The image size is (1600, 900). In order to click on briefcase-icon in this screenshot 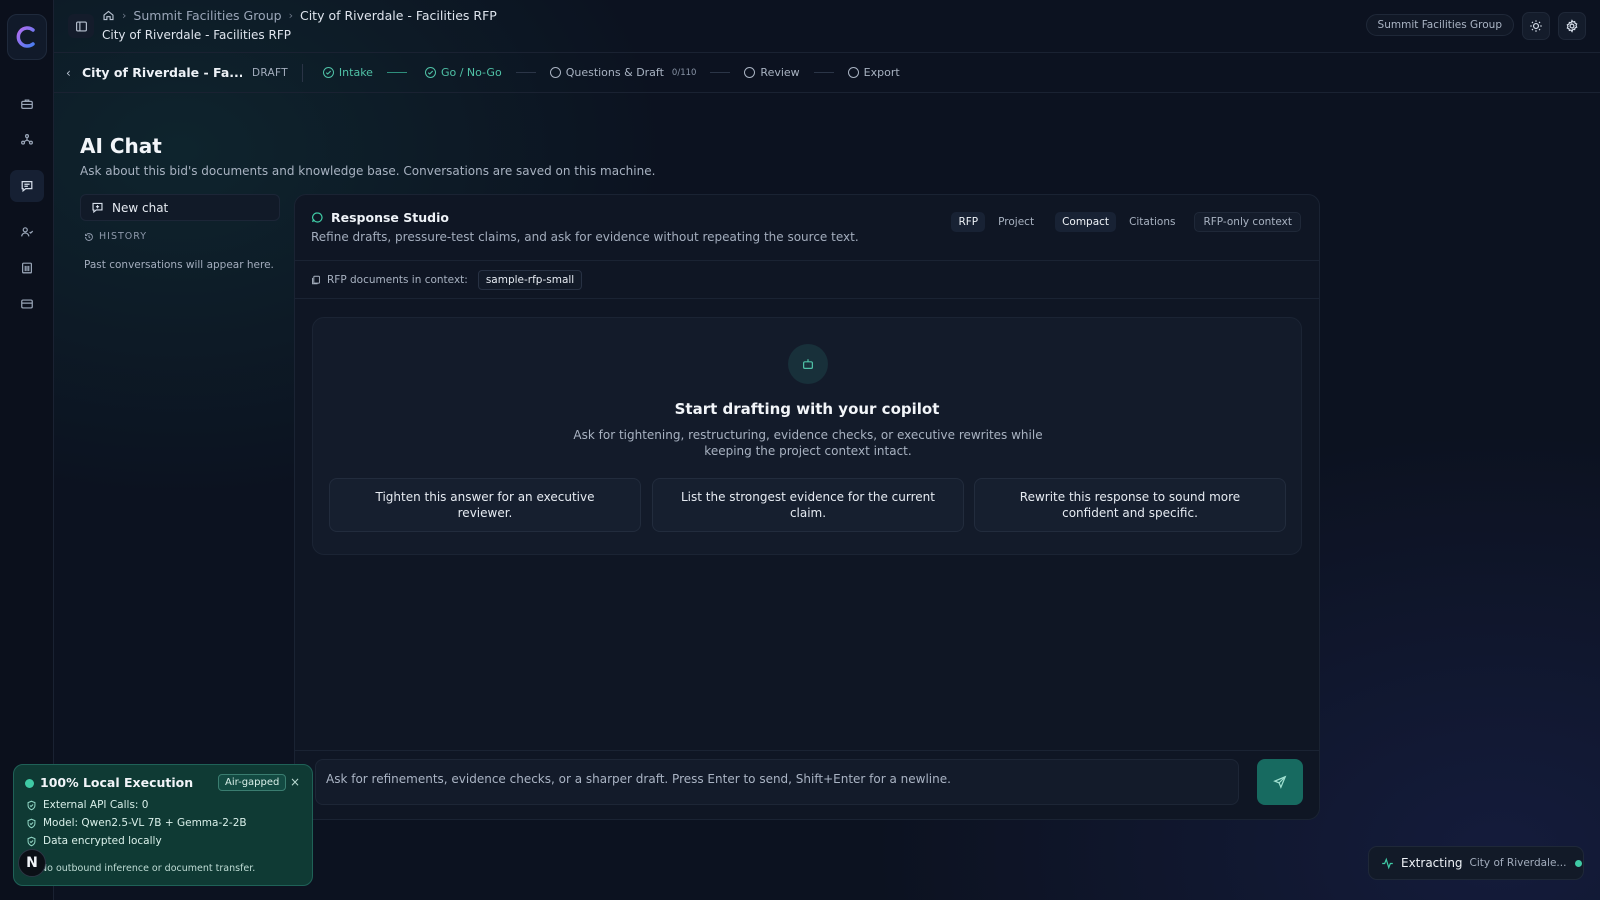, I will do `click(27, 104)`.